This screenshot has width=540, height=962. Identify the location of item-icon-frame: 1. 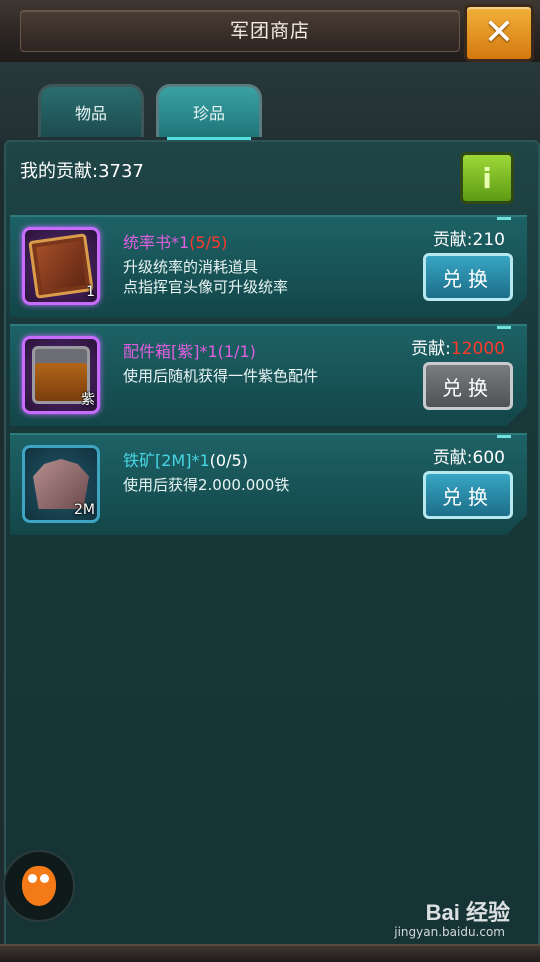
(61, 266).